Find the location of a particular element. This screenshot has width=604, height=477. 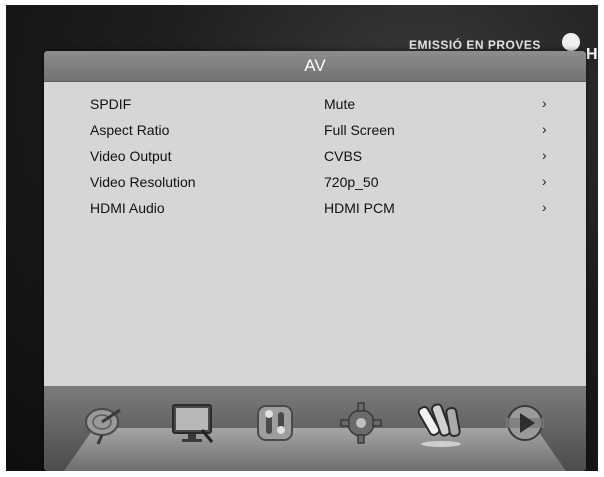

setting-value: Mute is located at coordinates (340, 104).